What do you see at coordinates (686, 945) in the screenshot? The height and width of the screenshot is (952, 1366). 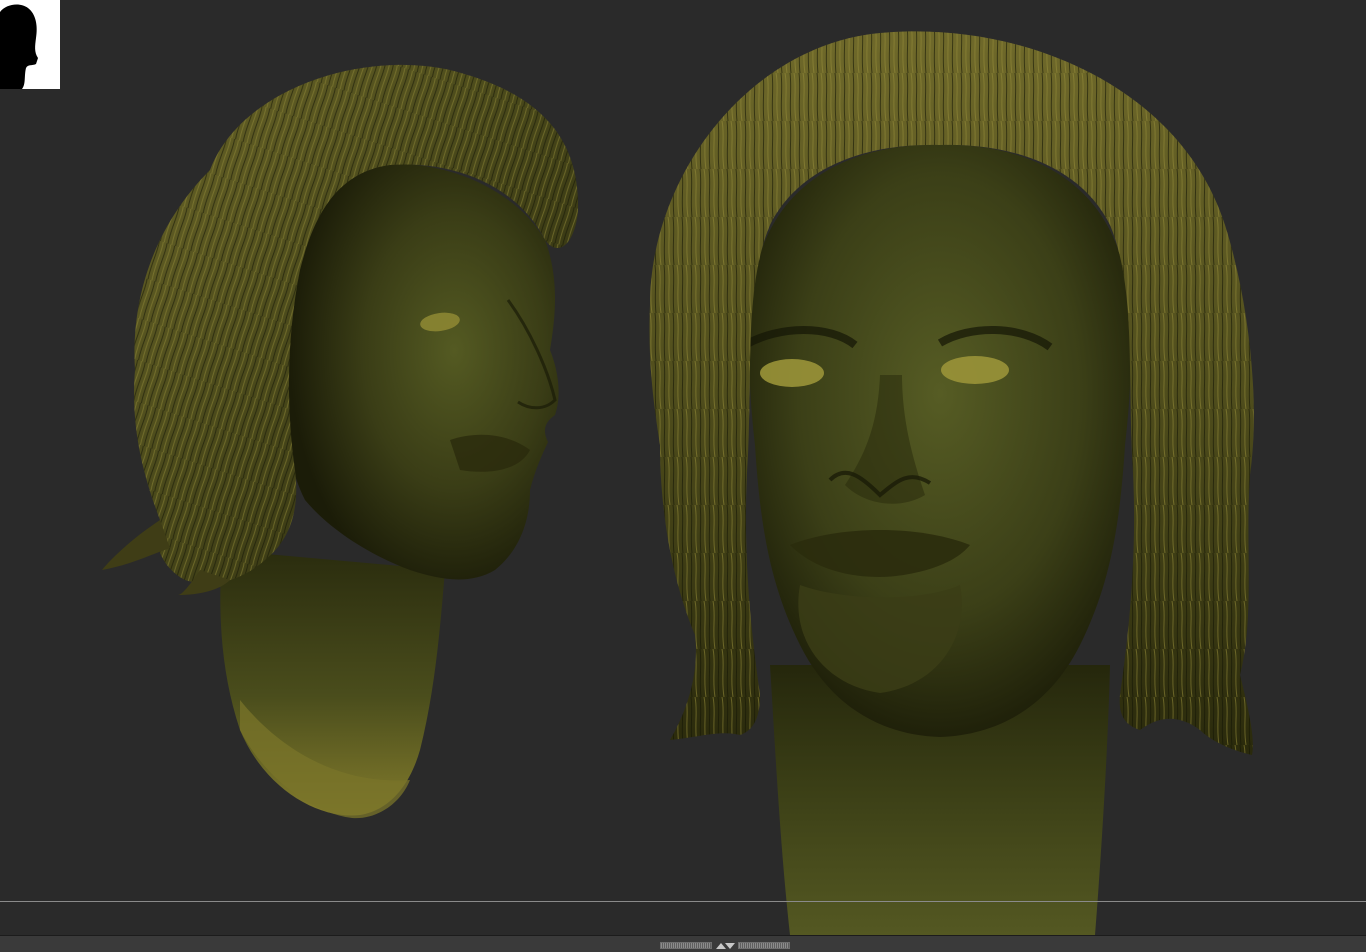 I see `tray-grip-left` at bounding box center [686, 945].